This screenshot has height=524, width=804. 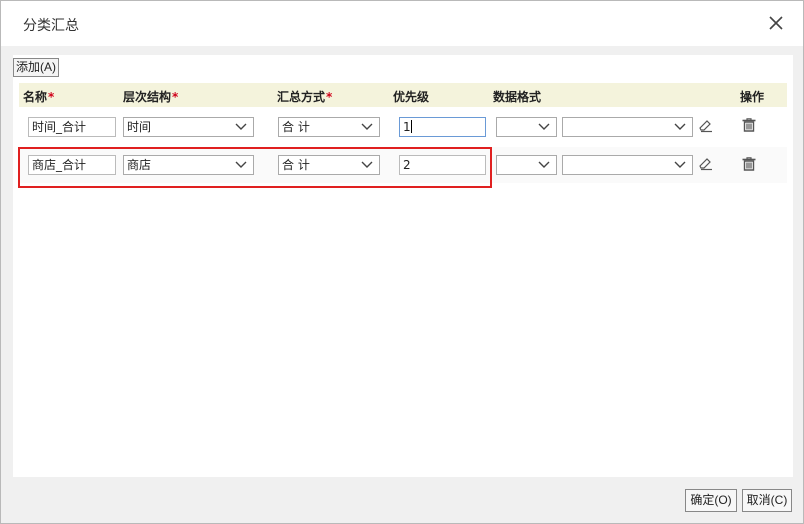 I want to click on priority-value: 1, so click(x=407, y=127).